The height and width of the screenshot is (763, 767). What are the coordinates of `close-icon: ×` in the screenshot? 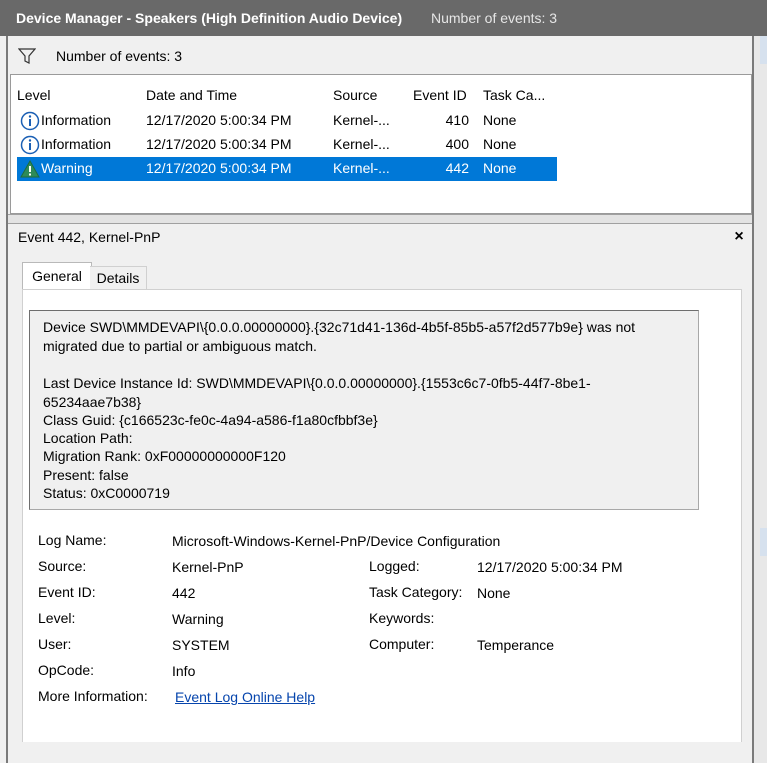 It's located at (739, 237).